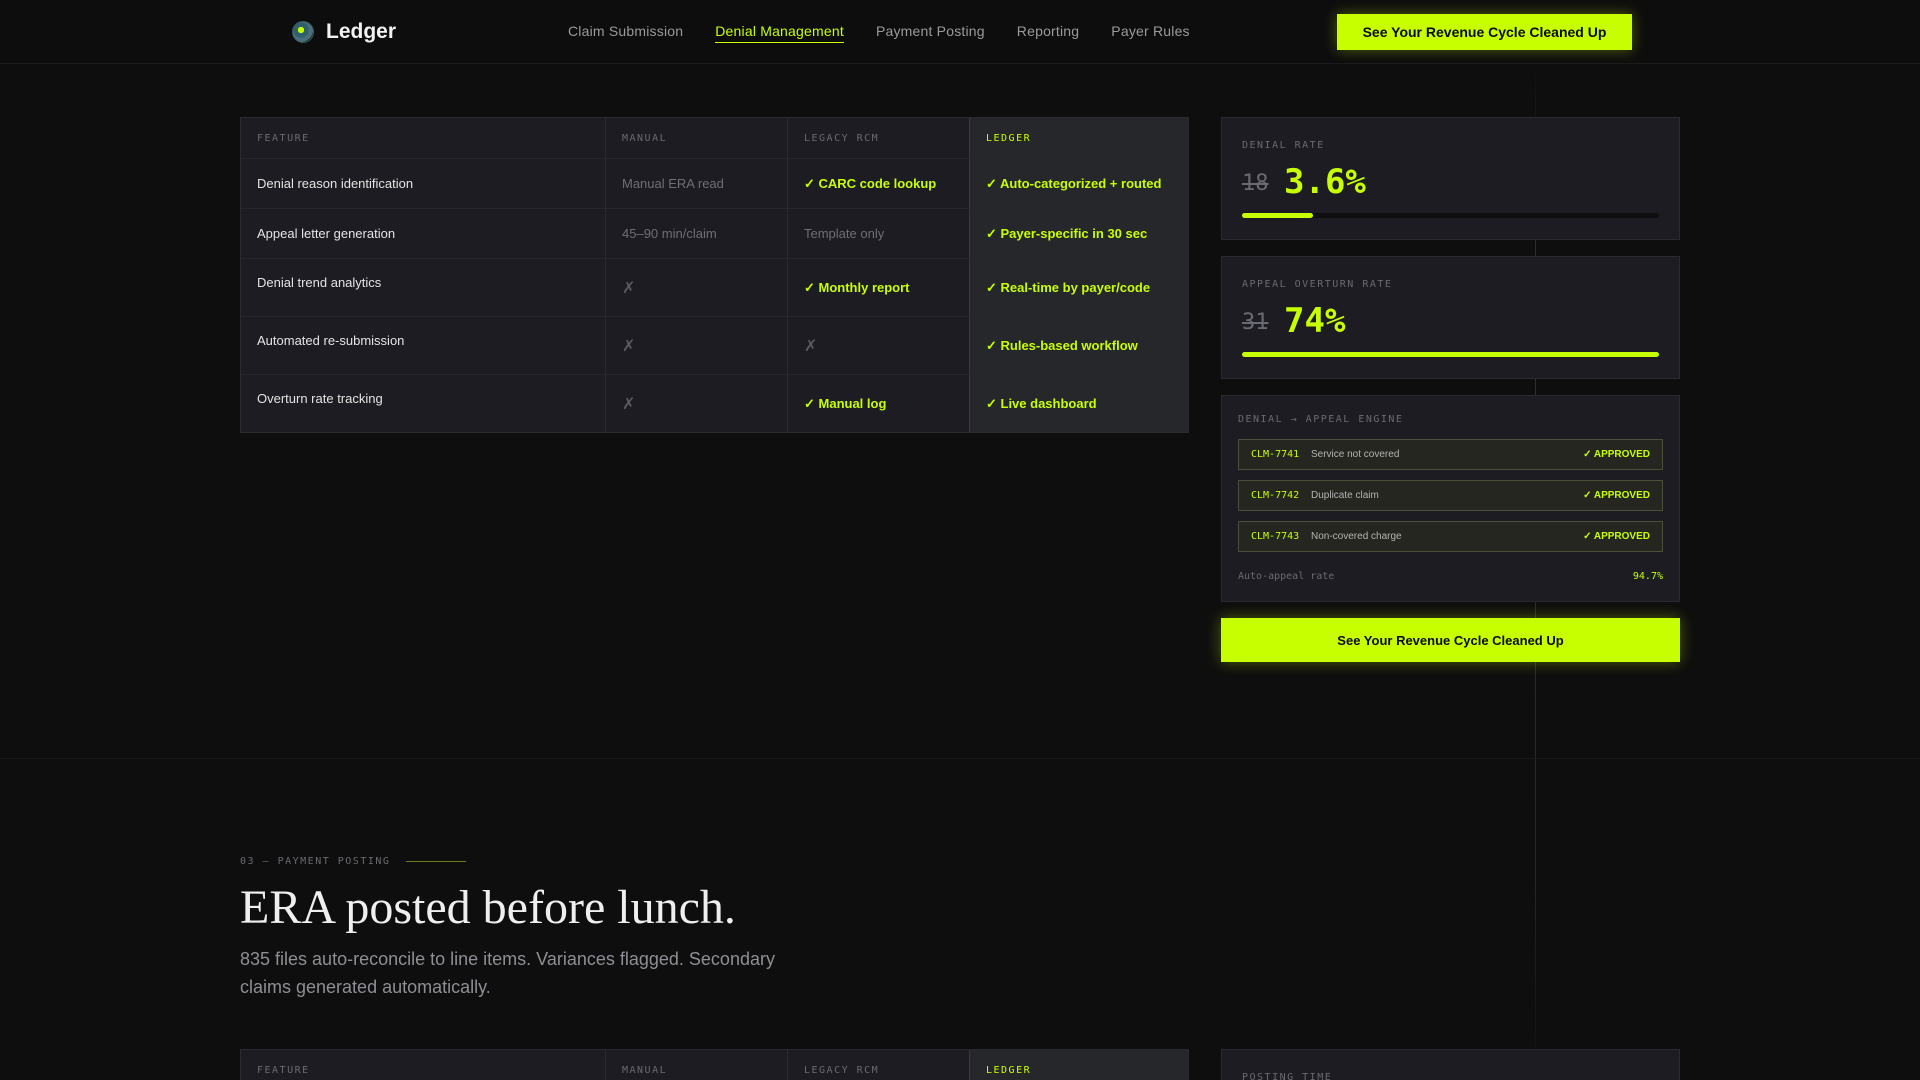 This screenshot has height=1080, width=1920. Describe the element at coordinates (1647, 576) in the screenshot. I see `auto-appeal-value: 94.7%` at that location.